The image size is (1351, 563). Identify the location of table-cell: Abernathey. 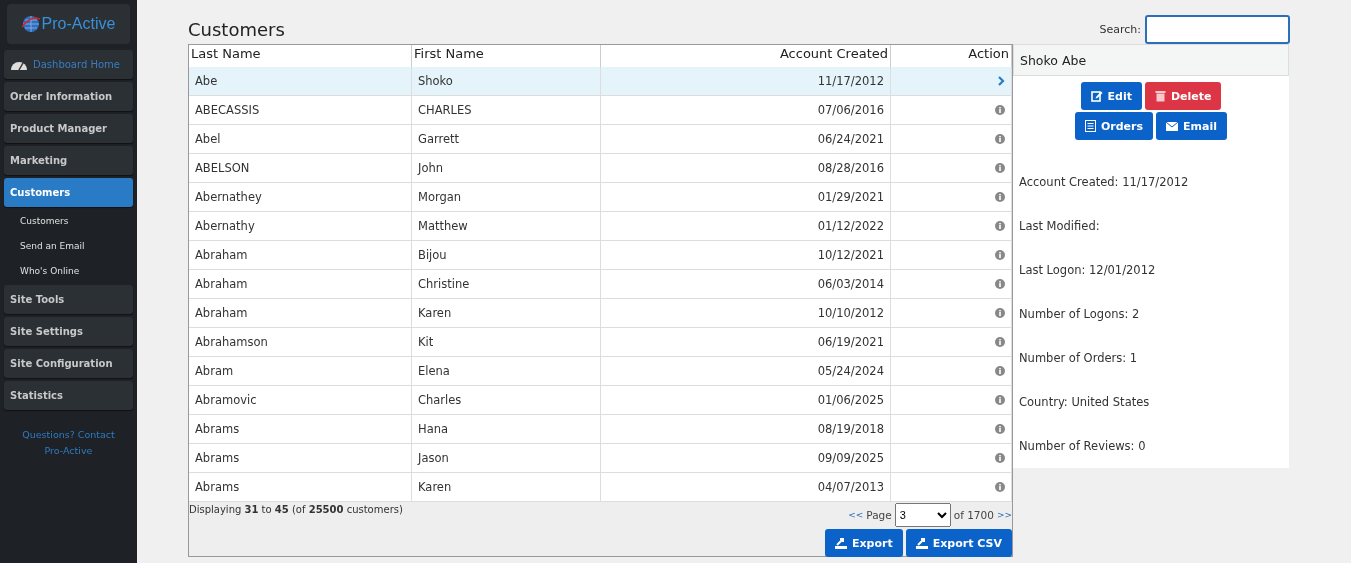
(300, 197).